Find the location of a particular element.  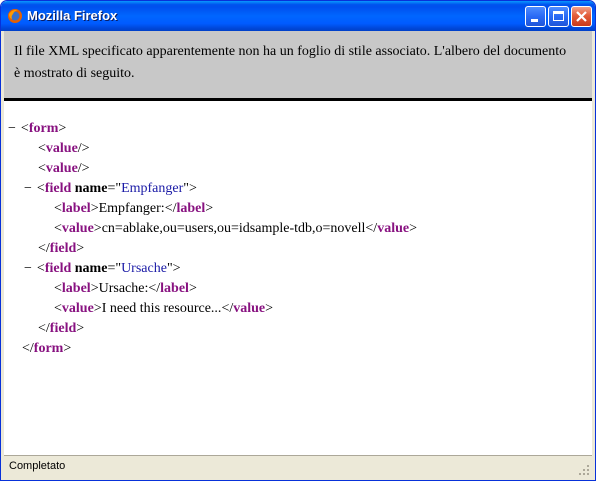

resize-grip-icon is located at coordinates (583, 469).